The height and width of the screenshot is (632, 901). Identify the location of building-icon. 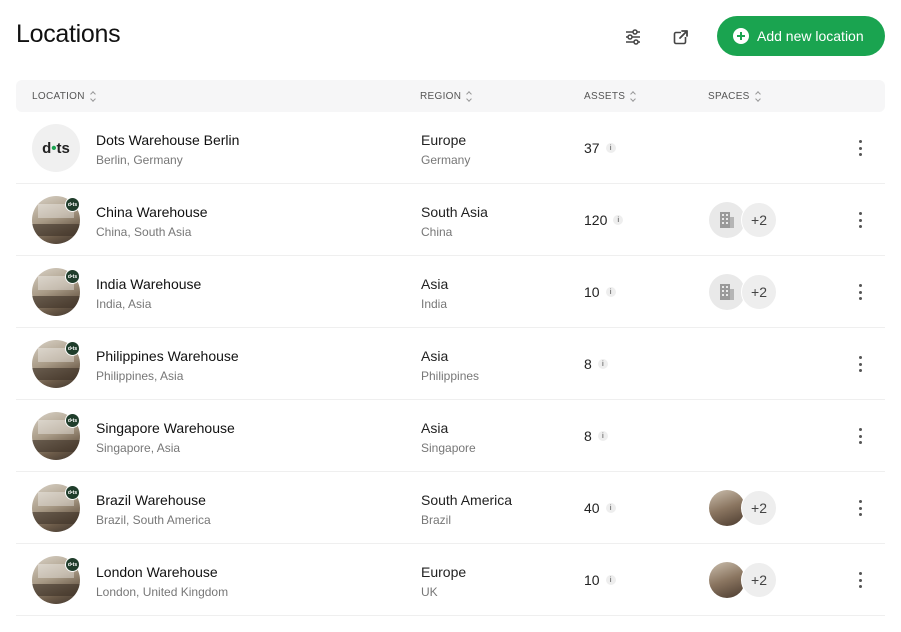
(727, 292).